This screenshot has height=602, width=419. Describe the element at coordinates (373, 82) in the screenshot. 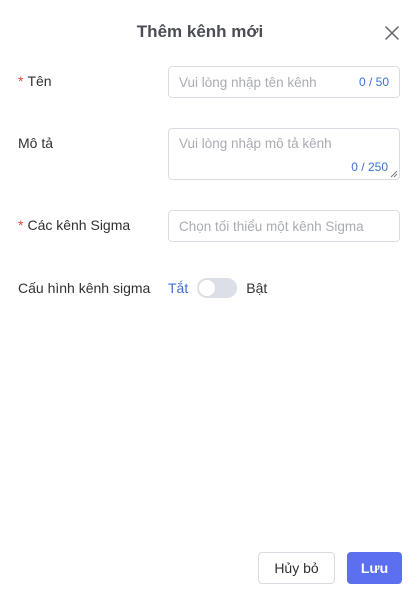

I see `name-char-counter: 0 / 50` at that location.